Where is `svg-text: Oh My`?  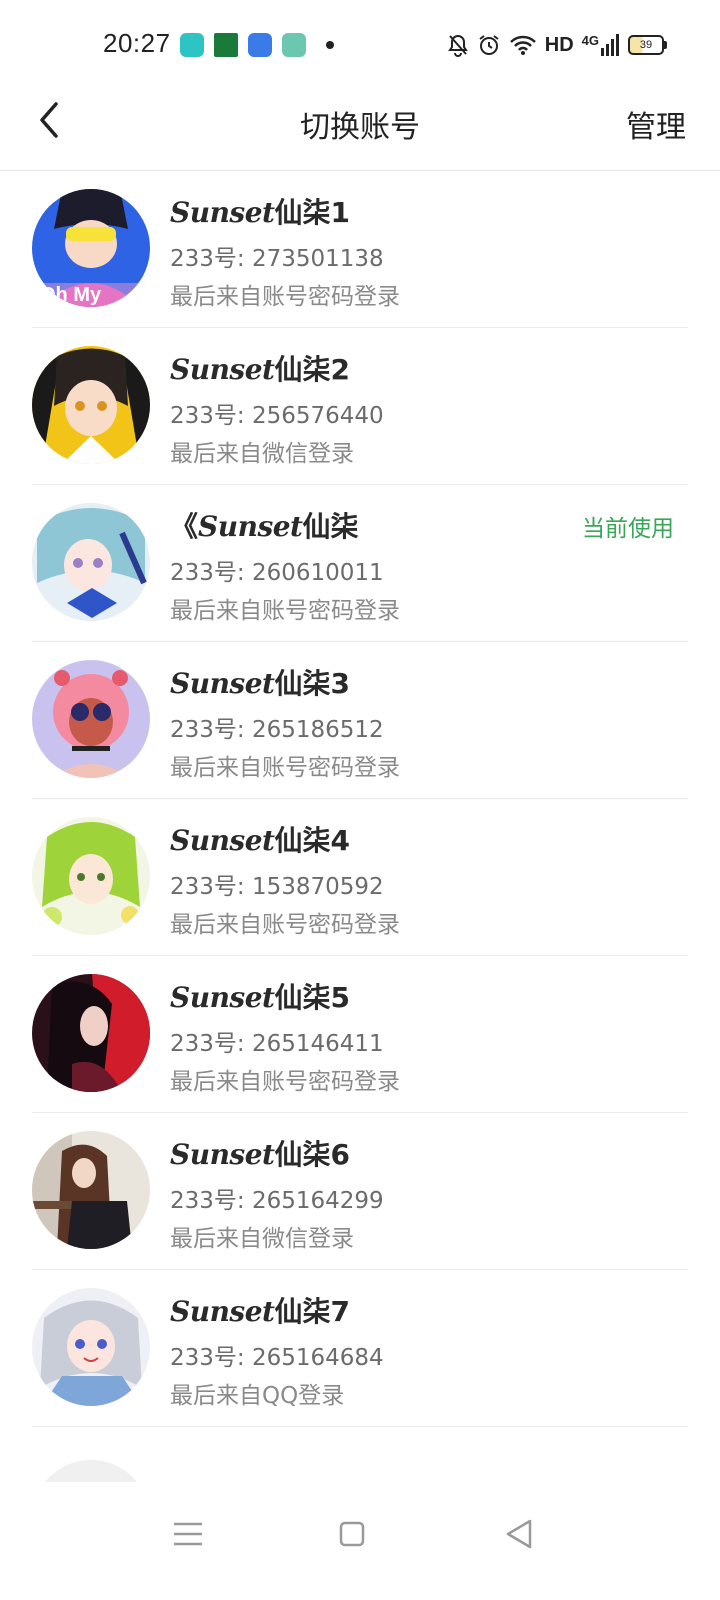 svg-text: Oh My is located at coordinates (71, 295).